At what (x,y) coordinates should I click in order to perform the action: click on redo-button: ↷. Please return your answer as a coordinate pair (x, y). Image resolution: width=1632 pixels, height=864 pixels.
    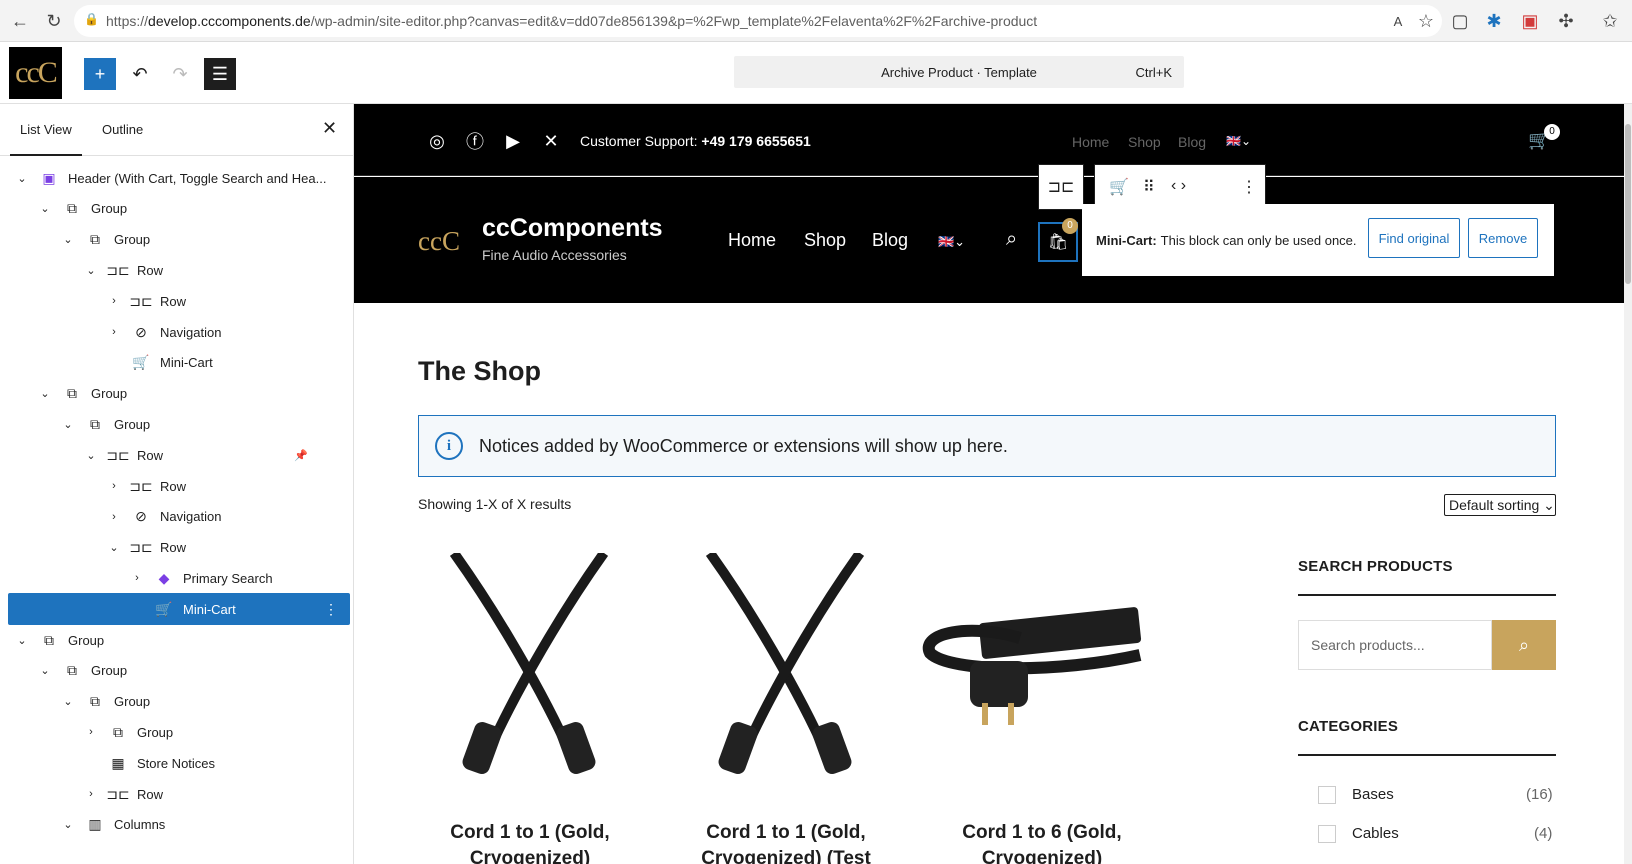
    Looking at the image, I should click on (180, 74).